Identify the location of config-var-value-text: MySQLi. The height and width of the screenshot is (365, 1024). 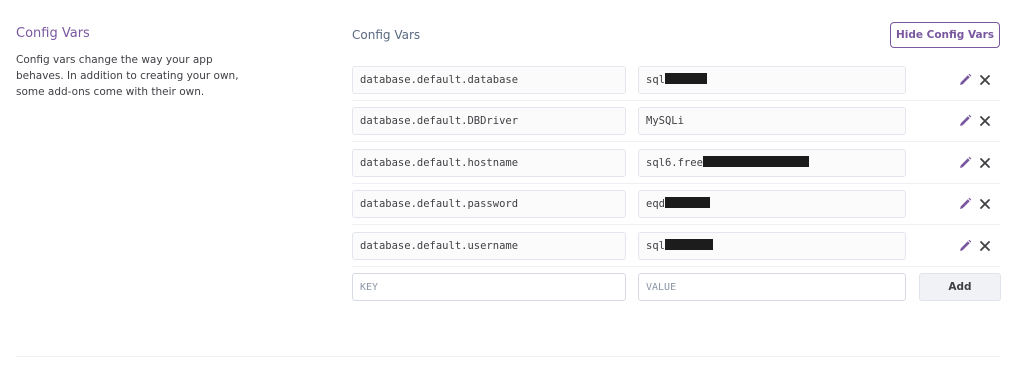
(665, 121).